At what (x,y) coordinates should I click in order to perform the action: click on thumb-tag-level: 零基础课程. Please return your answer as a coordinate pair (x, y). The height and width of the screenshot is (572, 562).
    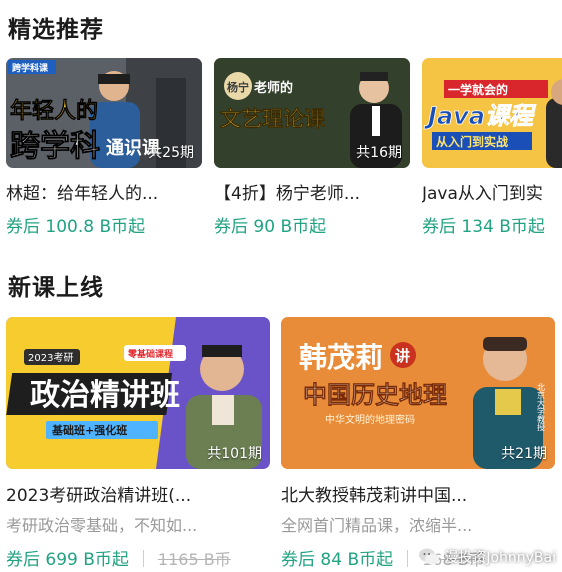
    Looking at the image, I should click on (150, 354).